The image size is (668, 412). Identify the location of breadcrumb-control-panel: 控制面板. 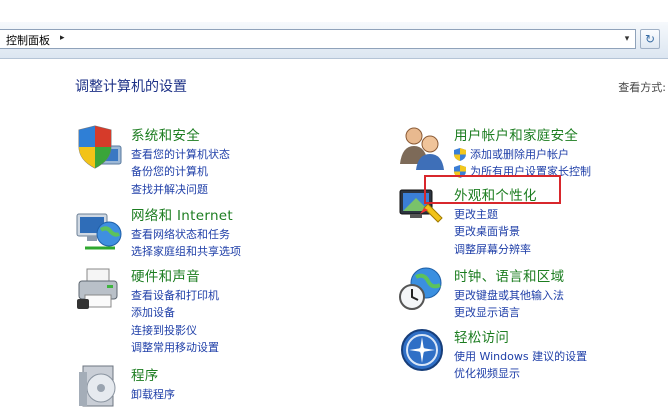
(28, 40).